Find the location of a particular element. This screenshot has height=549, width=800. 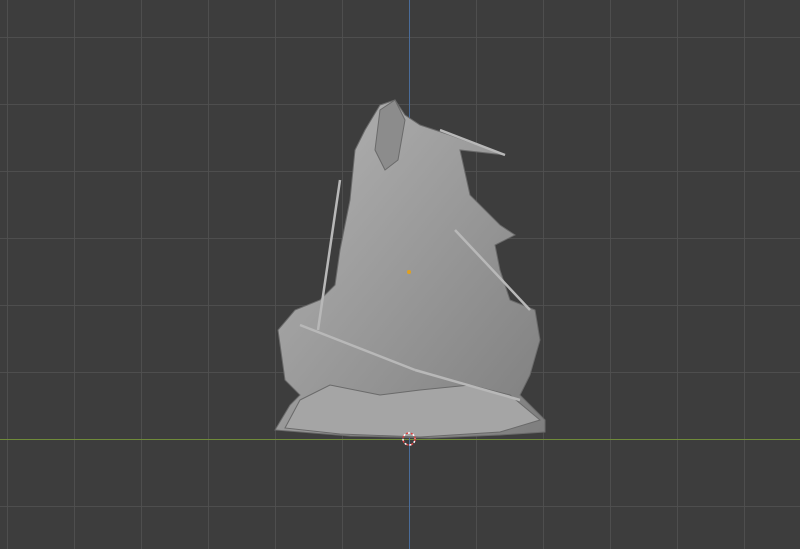

object-origin-icon is located at coordinates (409, 272).